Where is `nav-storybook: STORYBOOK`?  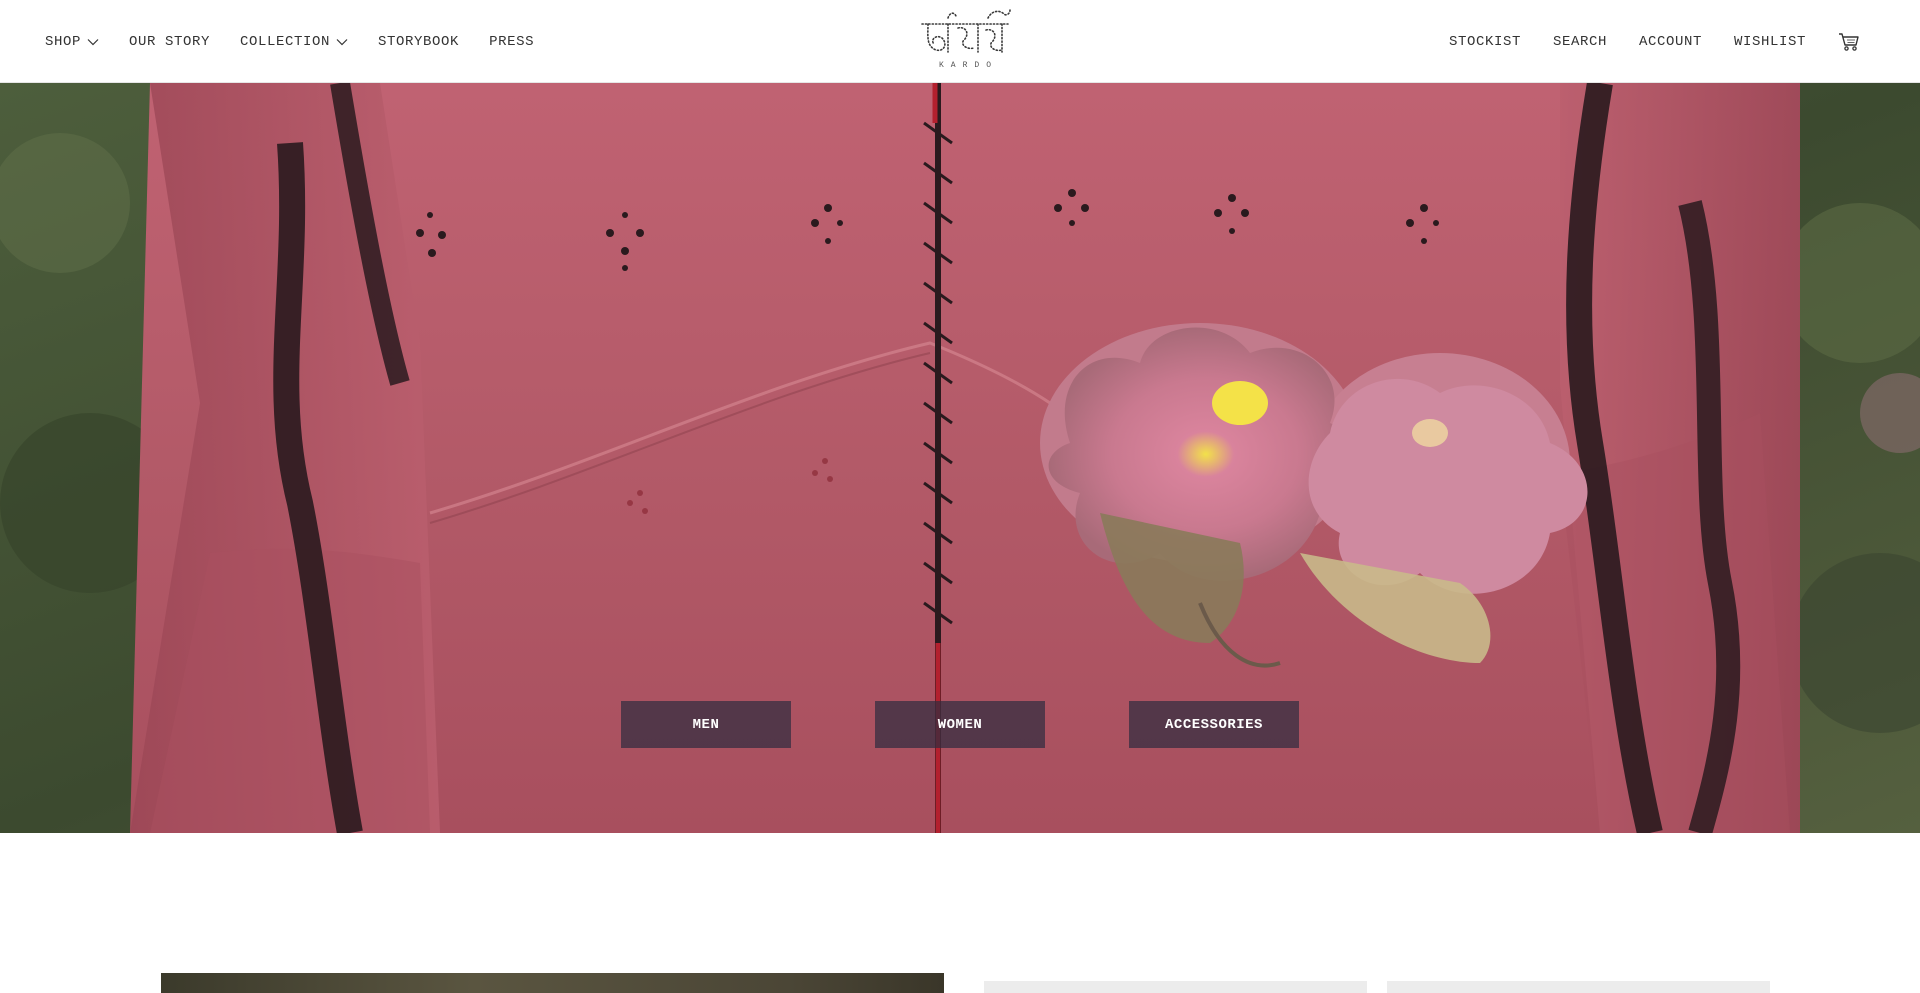 nav-storybook: STORYBOOK is located at coordinates (418, 42).